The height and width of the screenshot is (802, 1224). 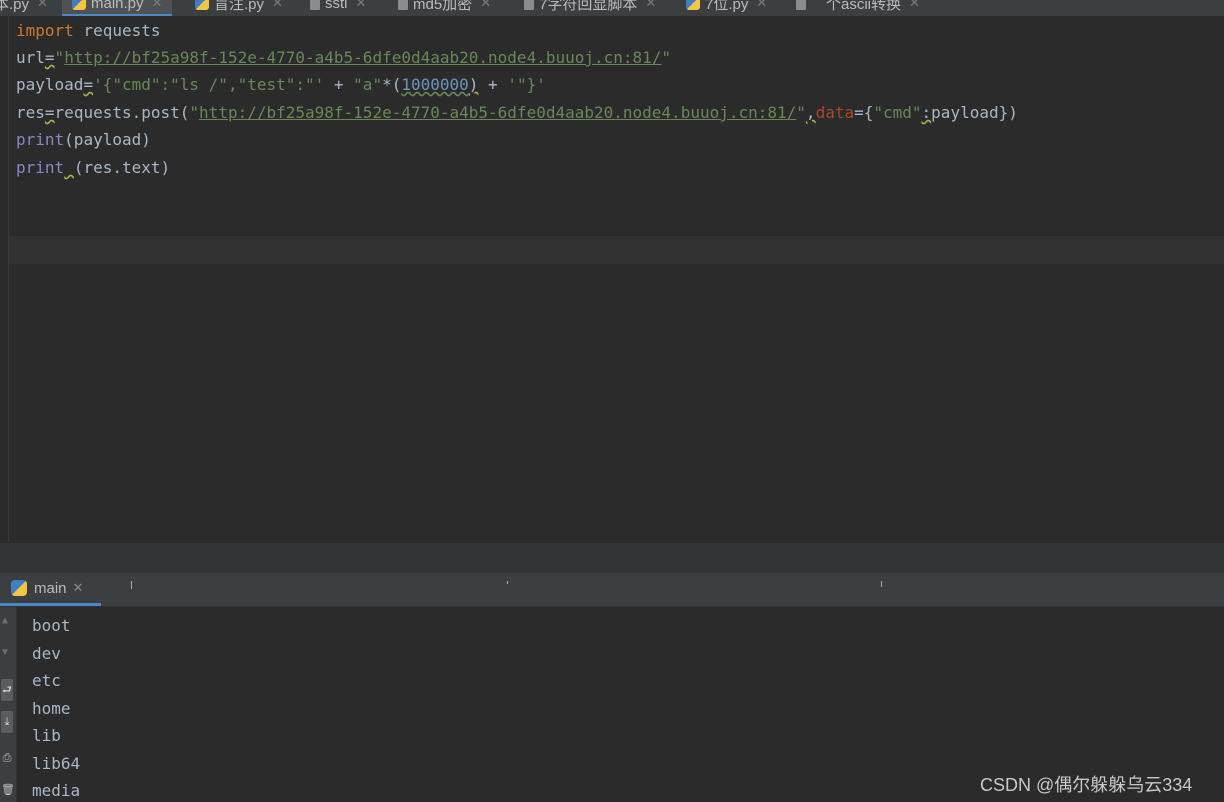 What do you see at coordinates (526, 84) in the screenshot?
I see `string-literal: '"}'` at bounding box center [526, 84].